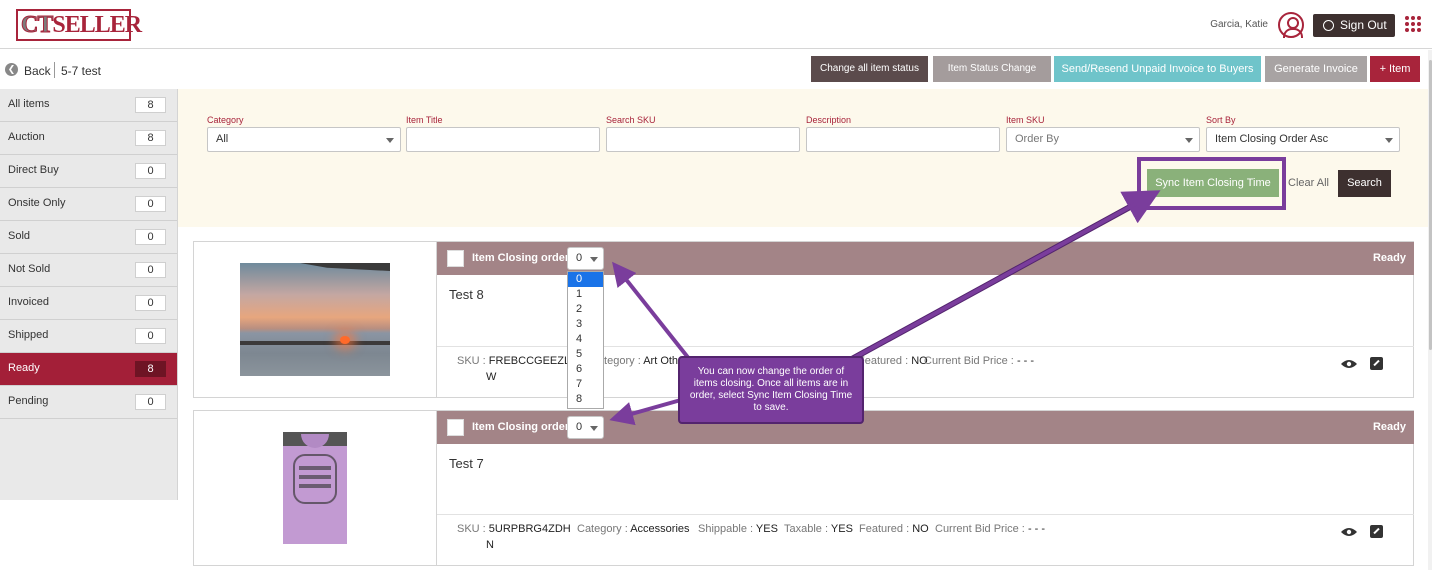 The height and width of the screenshot is (570, 1432). Describe the element at coordinates (1291, 25) in the screenshot. I see `user-avatar-icon` at that location.